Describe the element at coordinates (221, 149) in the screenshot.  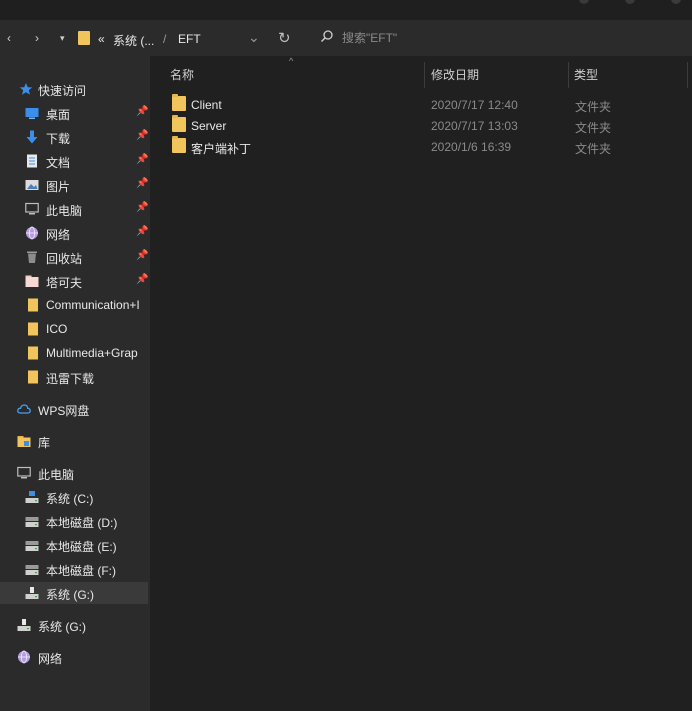
I see `file-name: 客户端补丁` at that location.